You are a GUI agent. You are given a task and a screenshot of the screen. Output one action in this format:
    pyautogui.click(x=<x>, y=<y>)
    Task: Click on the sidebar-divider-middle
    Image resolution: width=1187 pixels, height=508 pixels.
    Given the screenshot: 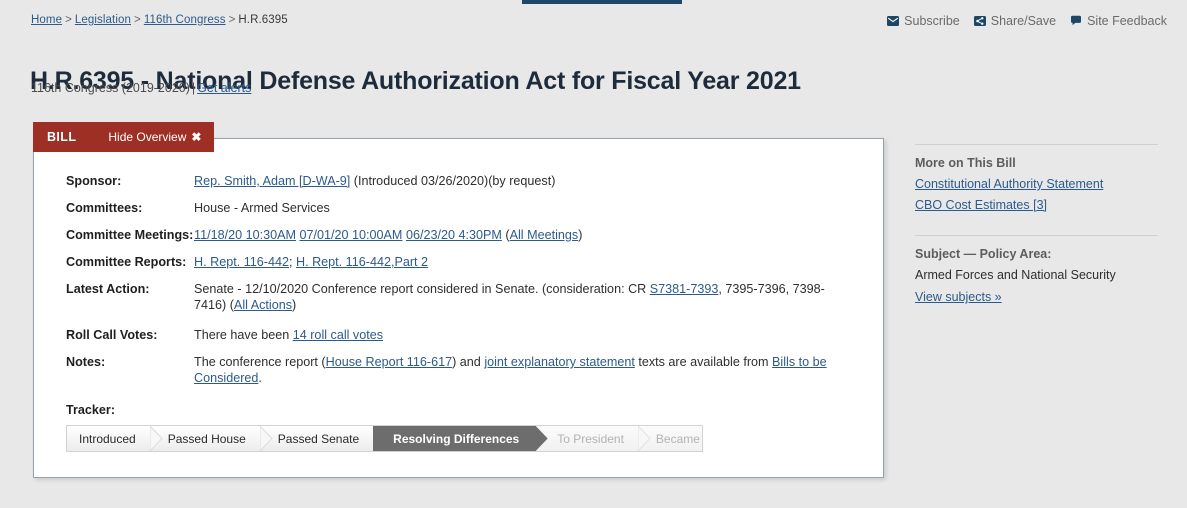 What is the action you would take?
    pyautogui.click(x=1036, y=235)
    